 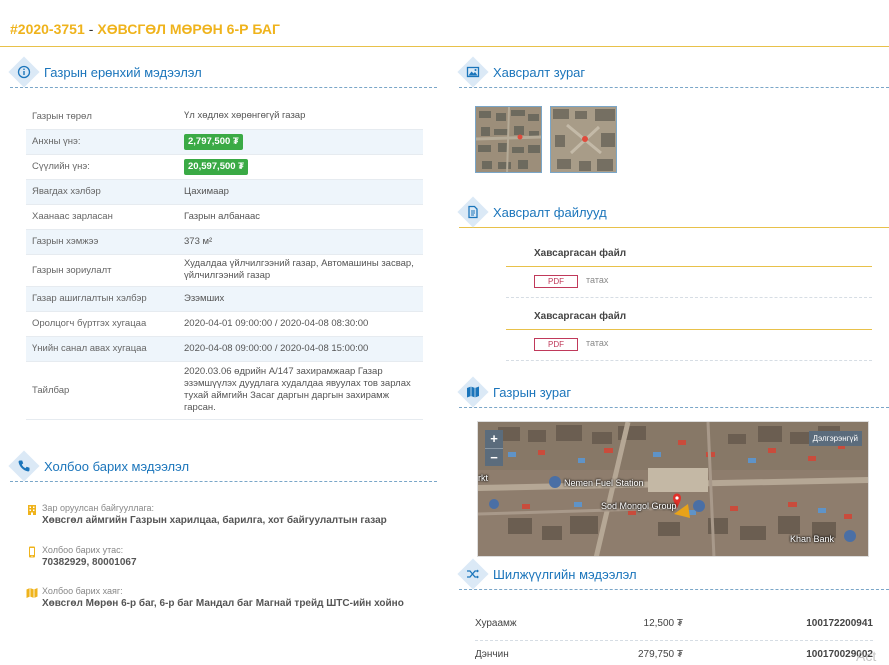 What do you see at coordinates (188, 29) in the screenshot?
I see `listing-title: ХӨВСГӨЛ МӨРӨН 6-Р БАГ` at bounding box center [188, 29].